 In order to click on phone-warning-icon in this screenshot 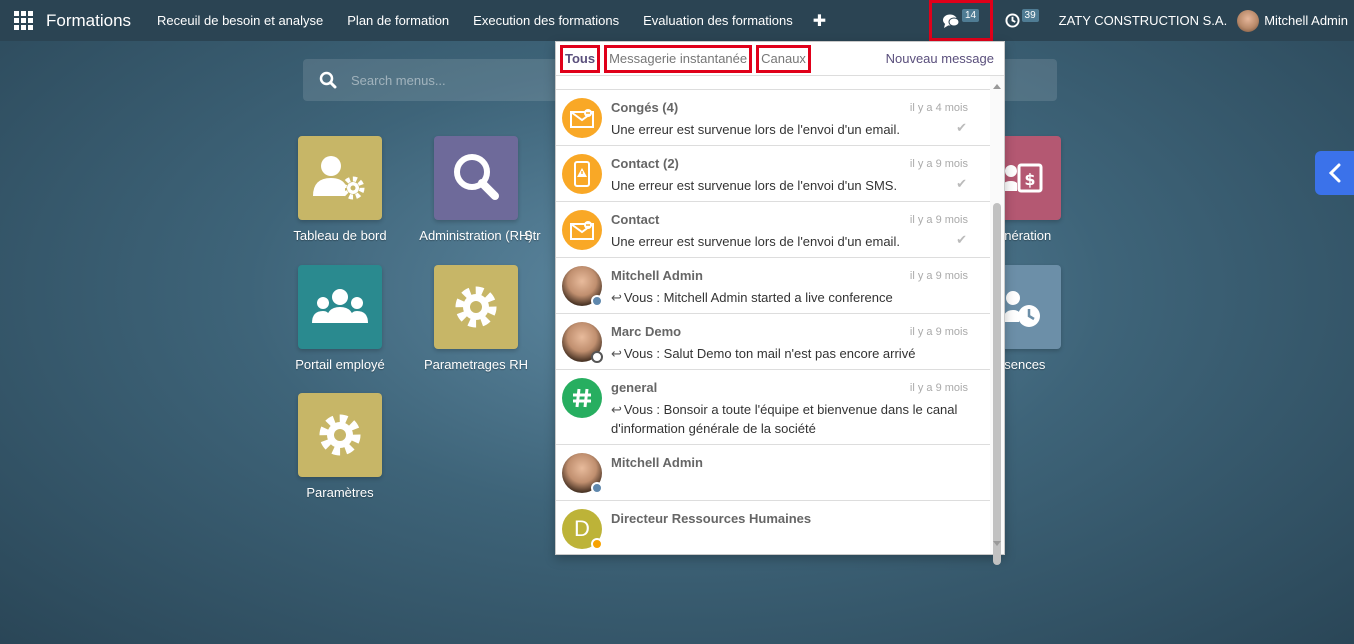, I will do `click(582, 174)`.